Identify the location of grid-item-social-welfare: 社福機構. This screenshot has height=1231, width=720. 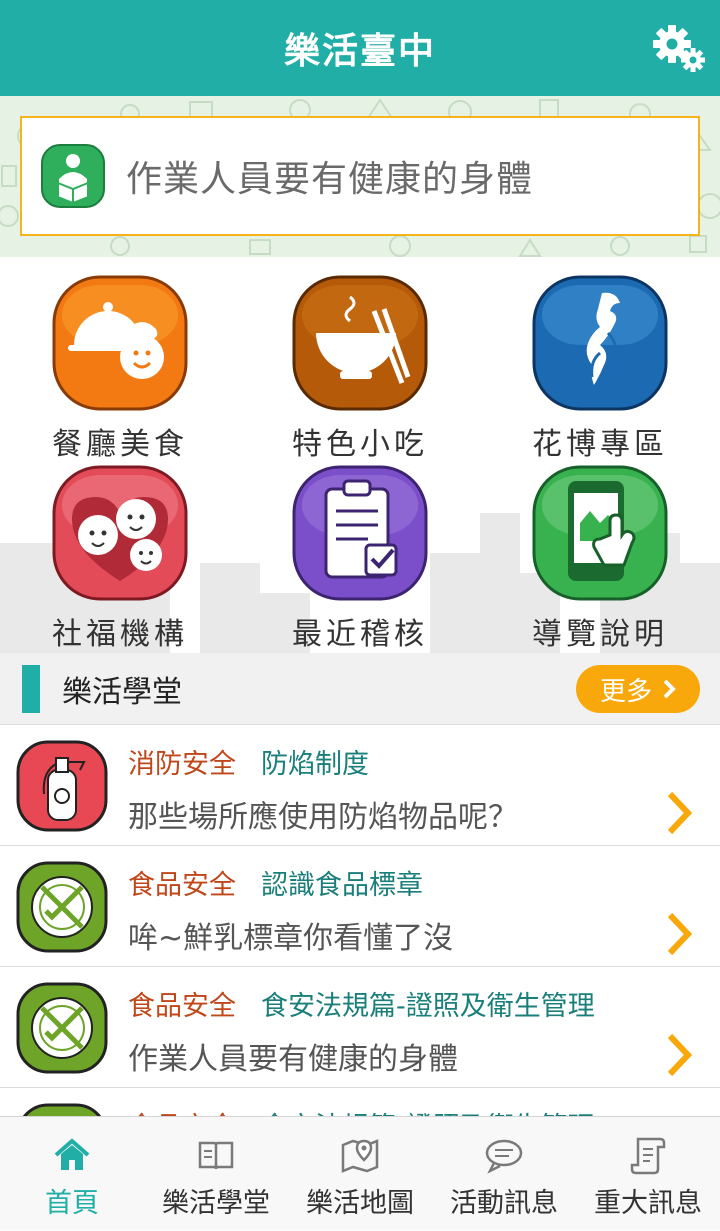
(120, 558).